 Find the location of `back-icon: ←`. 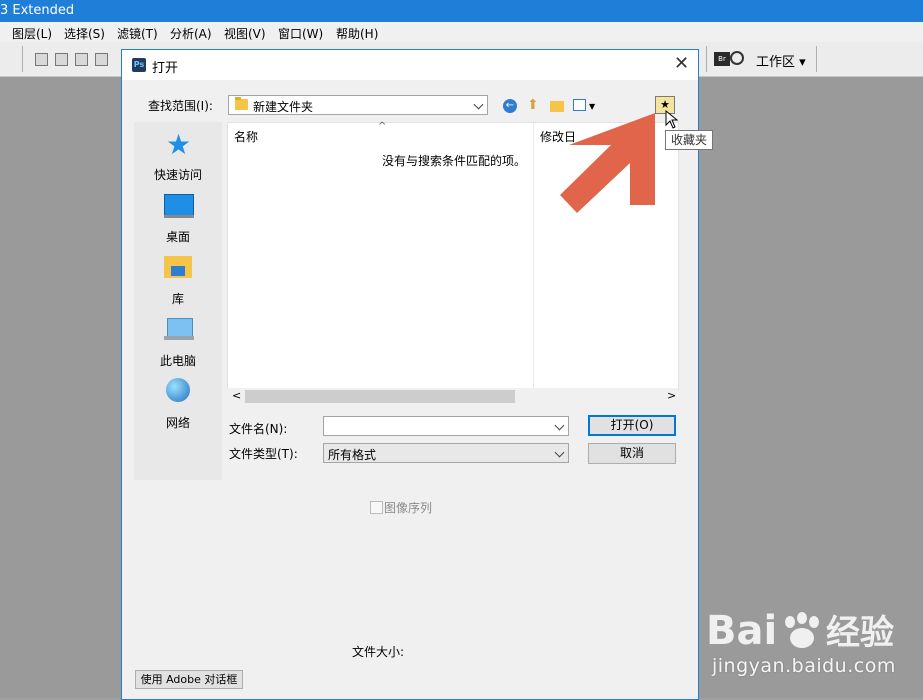

back-icon: ← is located at coordinates (510, 106).